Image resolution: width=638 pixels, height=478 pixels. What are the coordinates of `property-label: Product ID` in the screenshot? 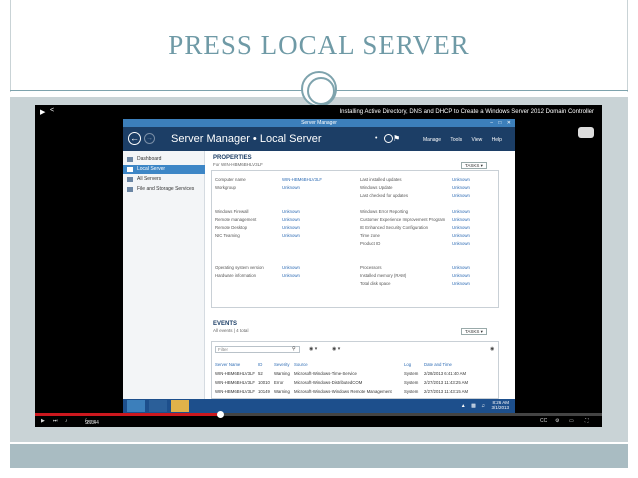 It's located at (370, 243).